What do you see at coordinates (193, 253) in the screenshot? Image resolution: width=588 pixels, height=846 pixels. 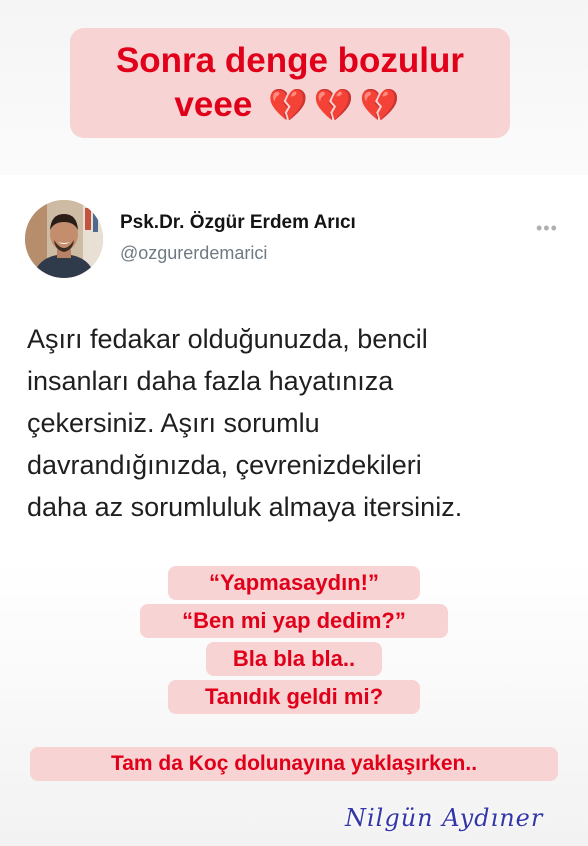 I see `author-handle: @ozgurerdemarici` at bounding box center [193, 253].